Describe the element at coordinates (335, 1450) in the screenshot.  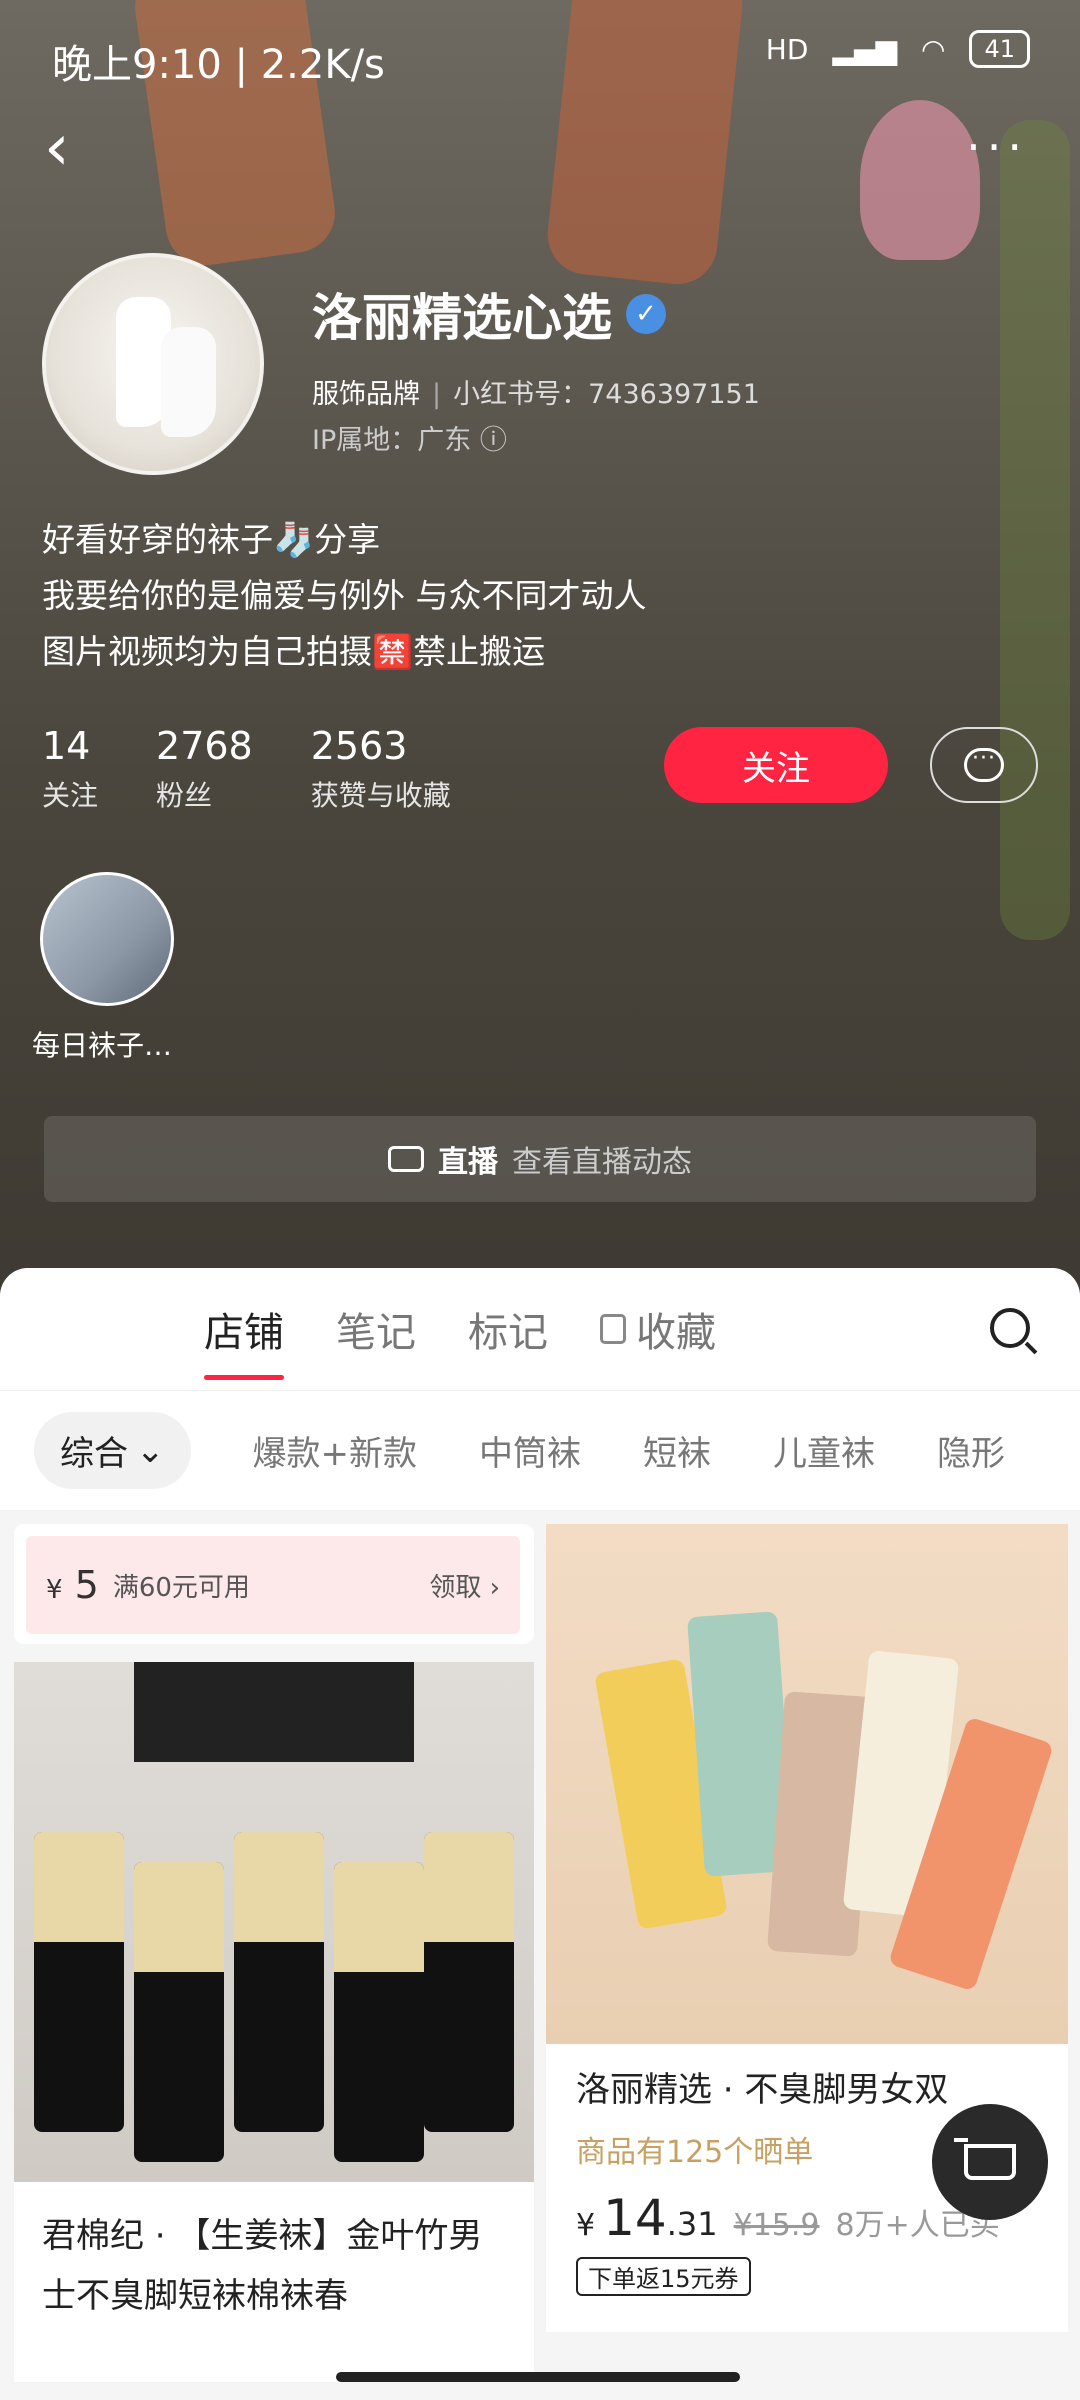
I see `filter-item: 爆款+新款` at that location.